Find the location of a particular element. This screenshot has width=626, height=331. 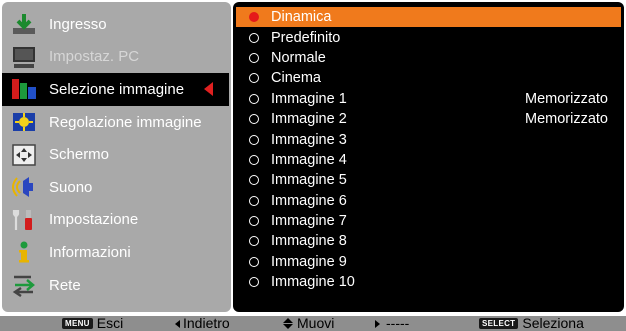

sidebar-item-label: Impostazione is located at coordinates (94, 220).